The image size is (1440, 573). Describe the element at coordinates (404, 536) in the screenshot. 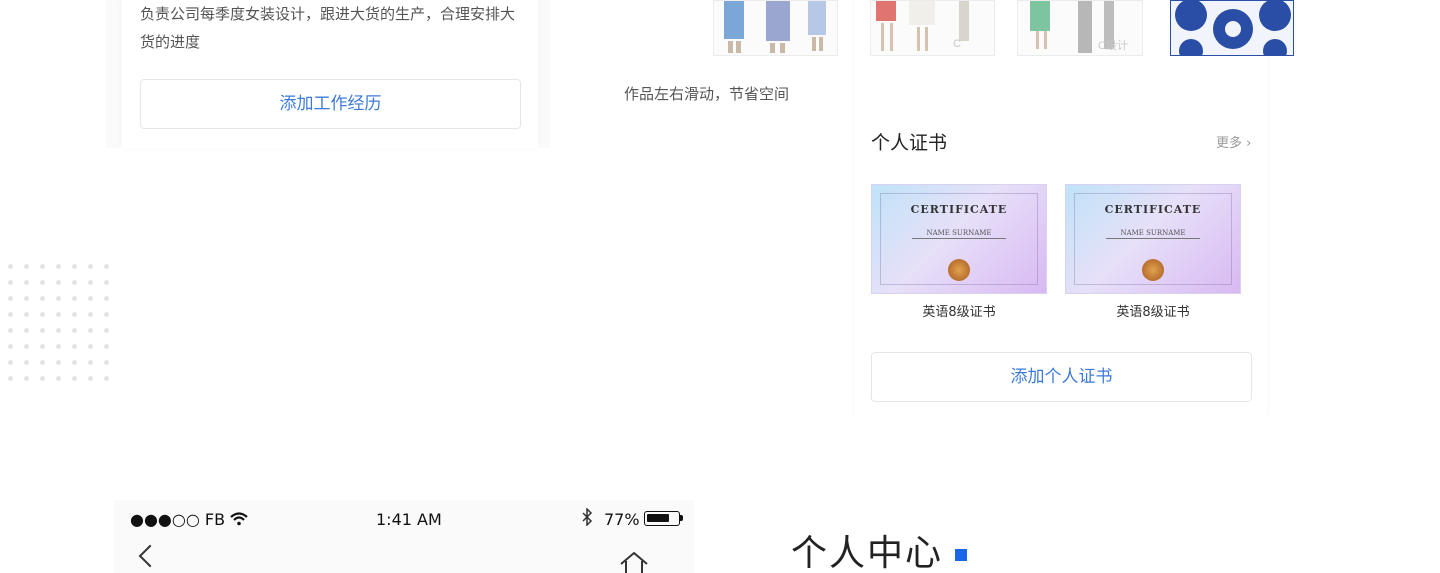

I see `phone-mockup: ●●●○○ FB 1:41 AM 77%` at that location.